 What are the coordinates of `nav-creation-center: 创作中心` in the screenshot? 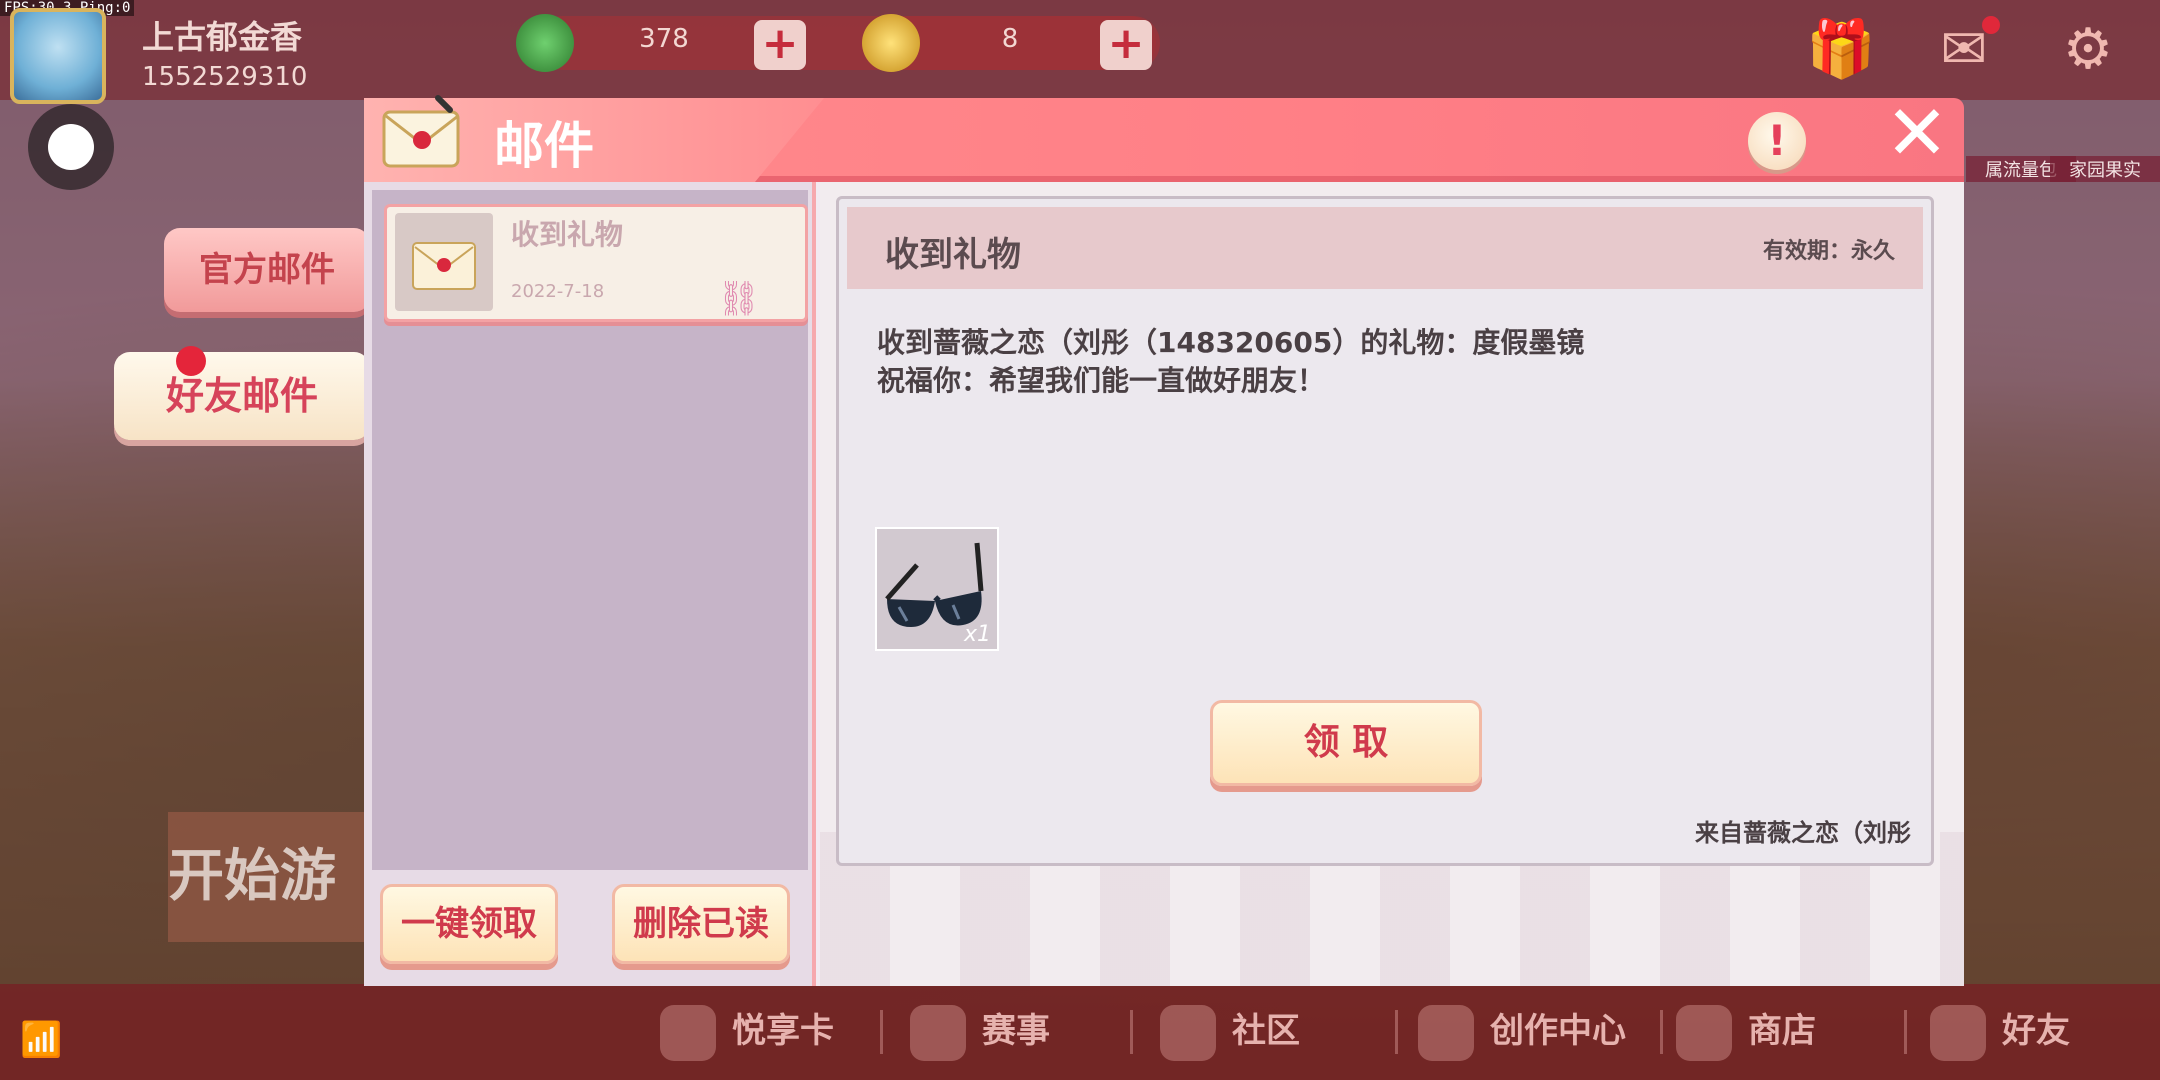 It's located at (1522, 1031).